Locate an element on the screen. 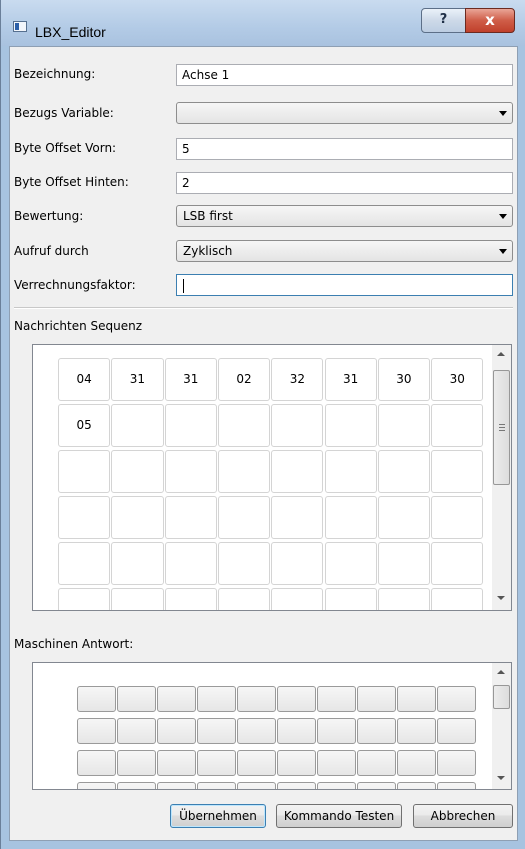  bewertung-combo: LSB first is located at coordinates (344, 216).